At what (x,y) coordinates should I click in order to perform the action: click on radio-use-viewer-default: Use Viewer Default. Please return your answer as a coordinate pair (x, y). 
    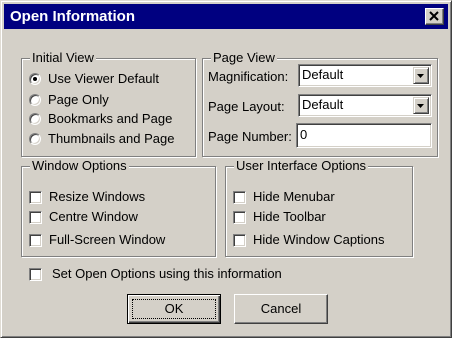
    Looking at the image, I should click on (94, 79).